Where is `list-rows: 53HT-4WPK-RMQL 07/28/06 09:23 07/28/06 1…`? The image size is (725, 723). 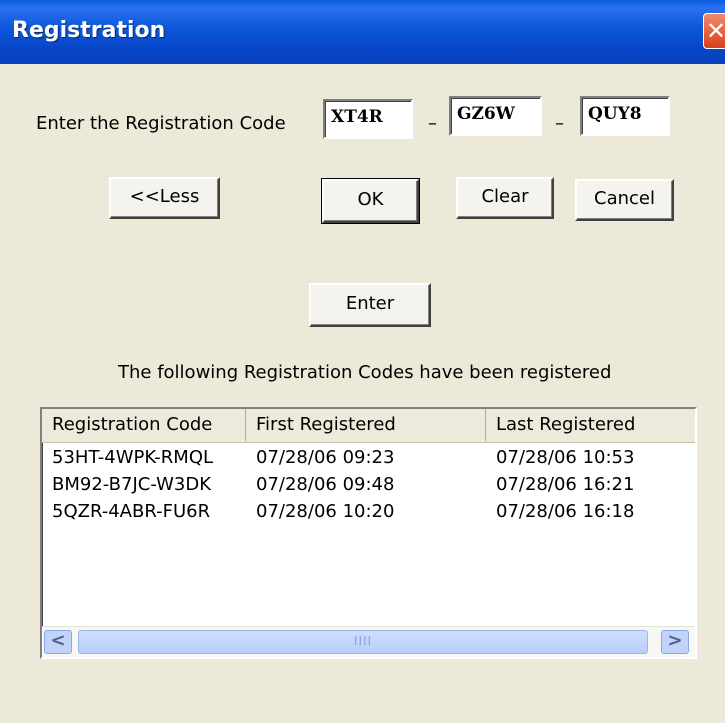
list-rows: 53HT-4WPK-RMQL 07/28/06 09:23 07/28/06 1… is located at coordinates (368, 485).